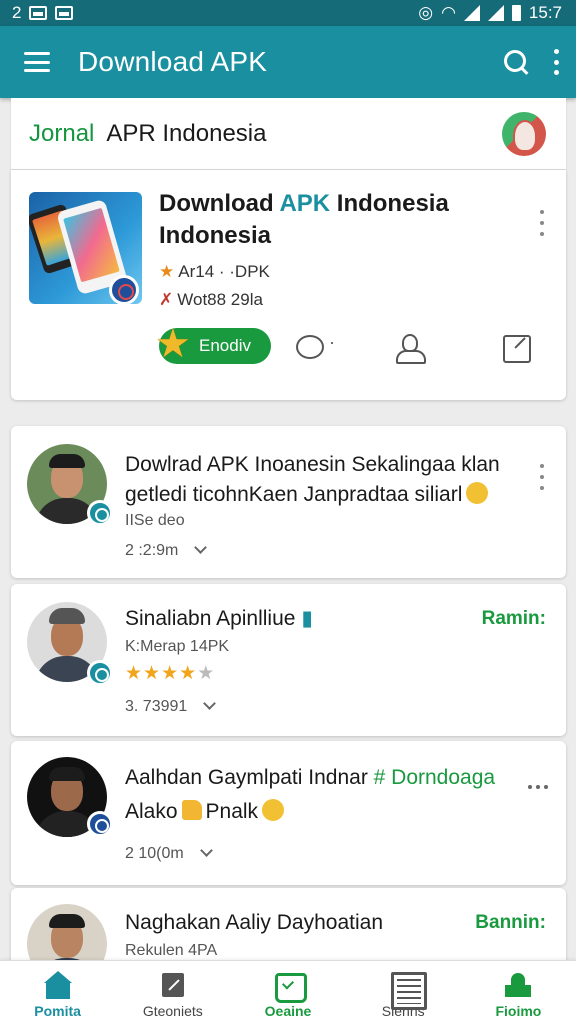 This screenshot has width=576, height=1024. Describe the element at coordinates (288, 134) in the screenshot. I see `section-header: Jornal APR Indonesia` at that location.